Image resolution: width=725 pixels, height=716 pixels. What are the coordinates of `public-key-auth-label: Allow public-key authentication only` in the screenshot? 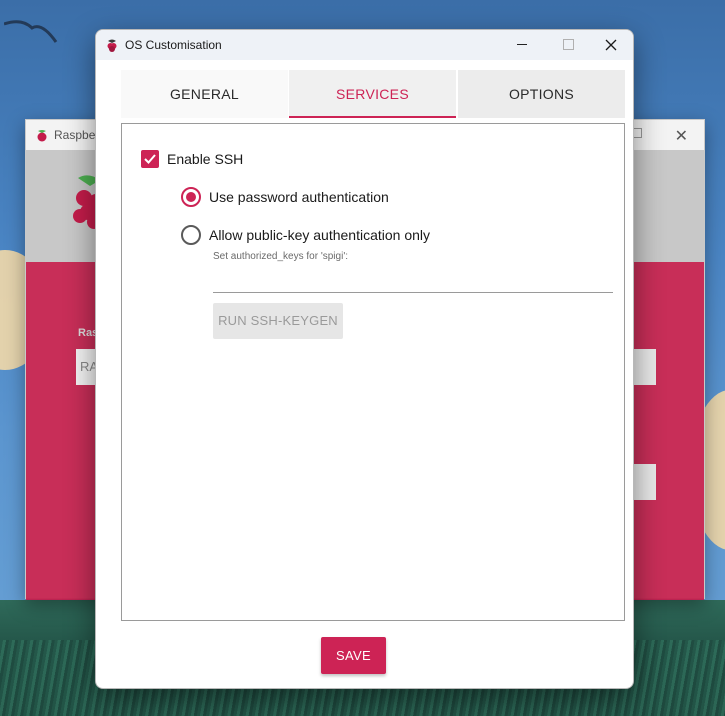 It's located at (320, 235).